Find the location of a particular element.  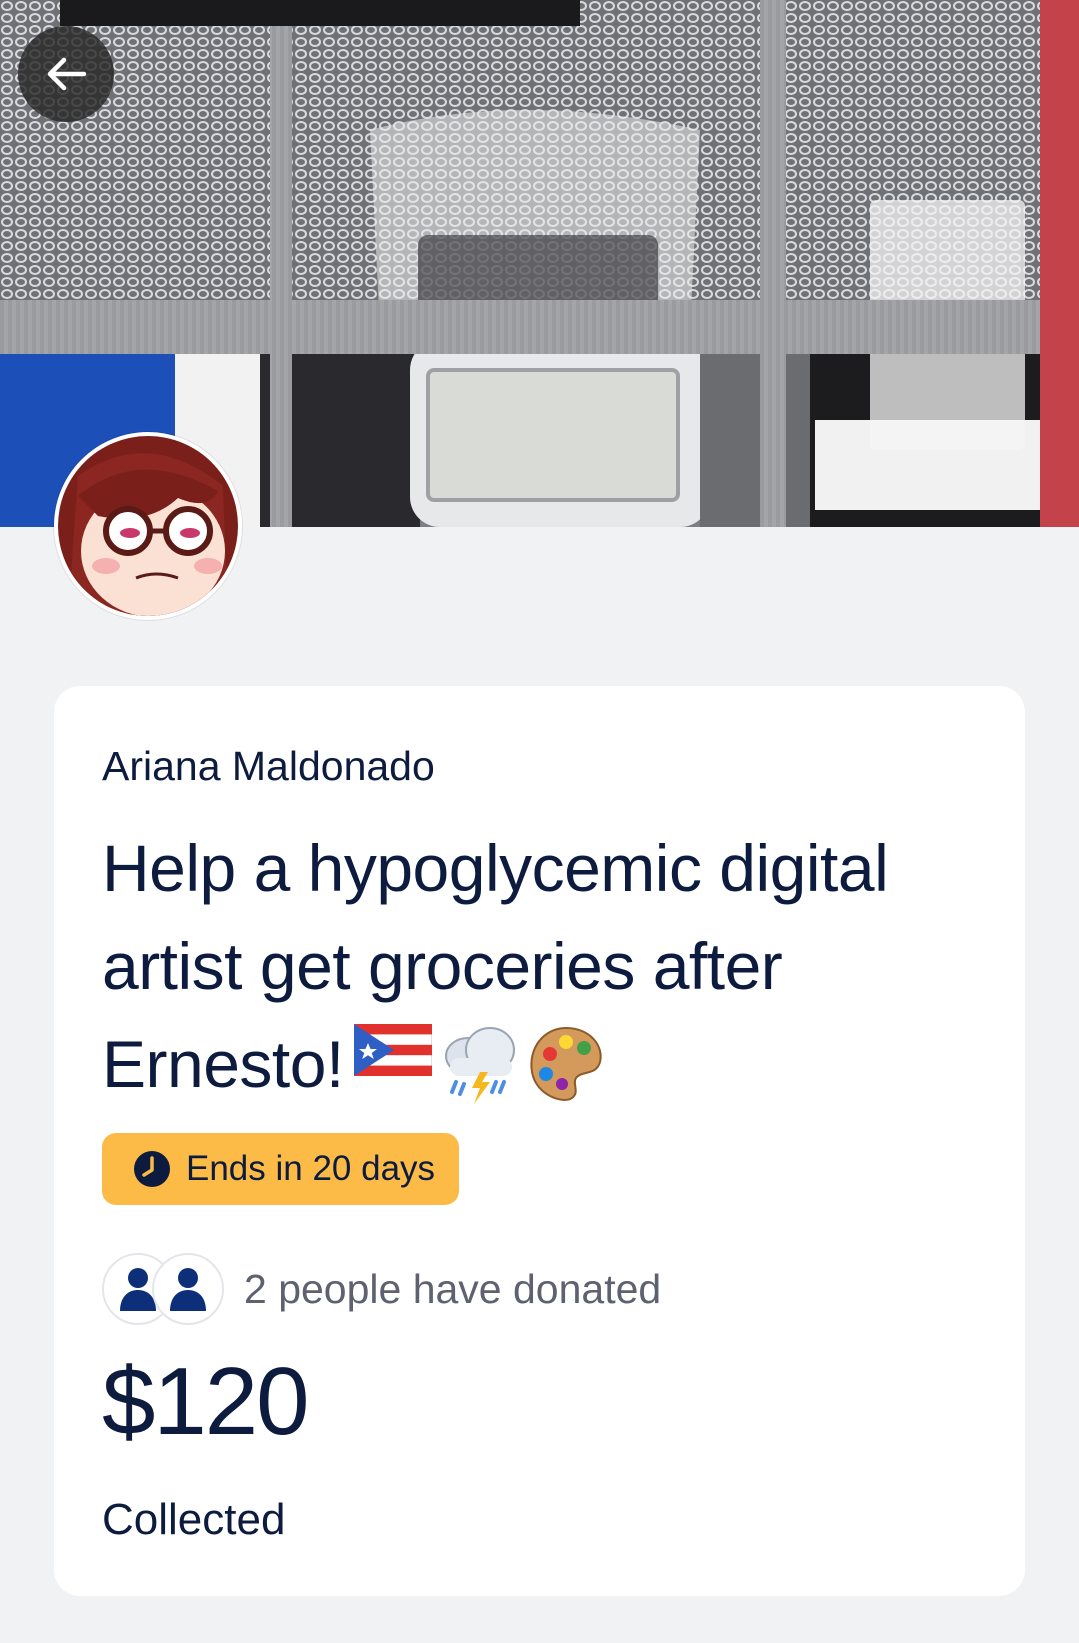

arrow-left-icon is located at coordinates (67, 74).